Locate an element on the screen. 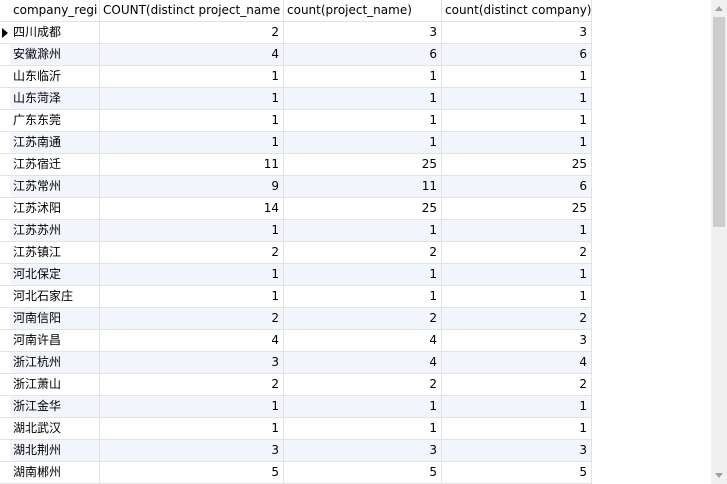  cell-company-region: 河北石家庄 is located at coordinates (55, 297).